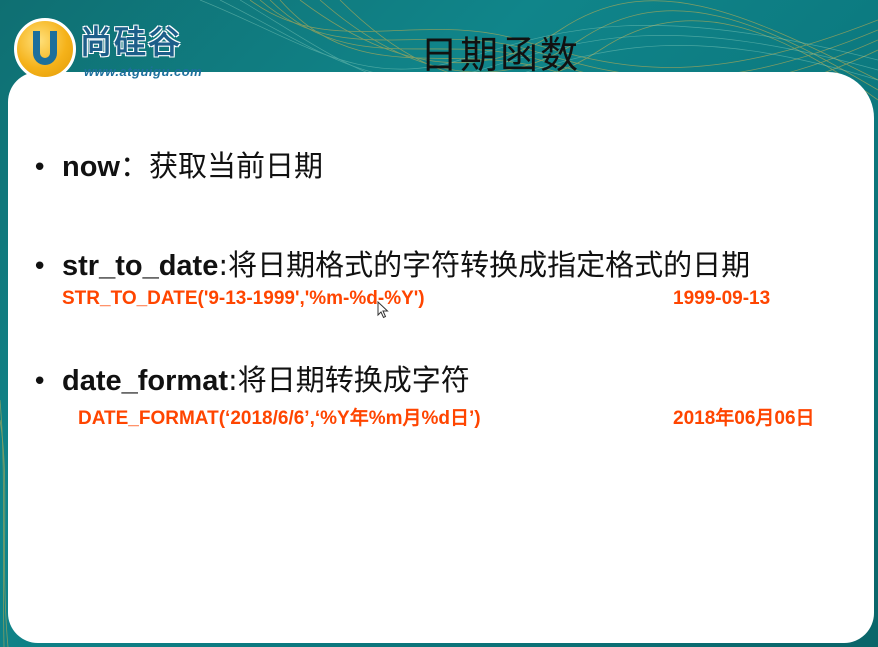 The height and width of the screenshot is (647, 878). Describe the element at coordinates (91, 167) in the screenshot. I see `function-name: now` at that location.